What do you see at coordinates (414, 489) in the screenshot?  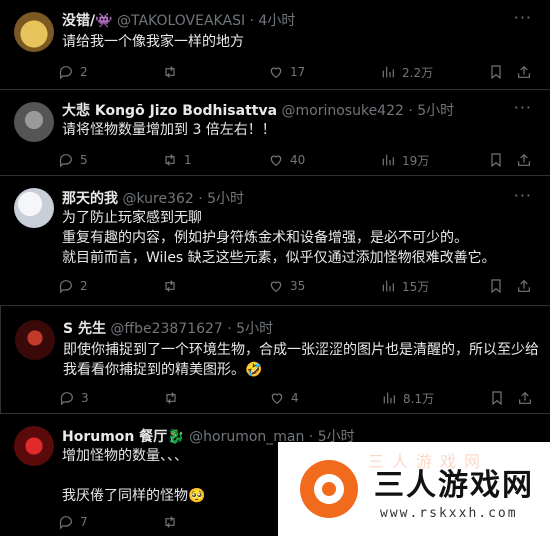 I see `site-watermark: 三人游戏网 三人游戏网 www.rskxxh.com` at bounding box center [414, 489].